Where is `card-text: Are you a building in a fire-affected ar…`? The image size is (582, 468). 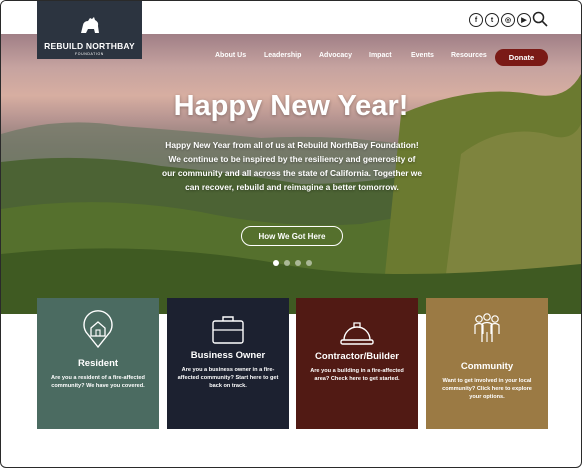
card-text: Are you a building in a fire-affected ar… is located at coordinates (357, 375).